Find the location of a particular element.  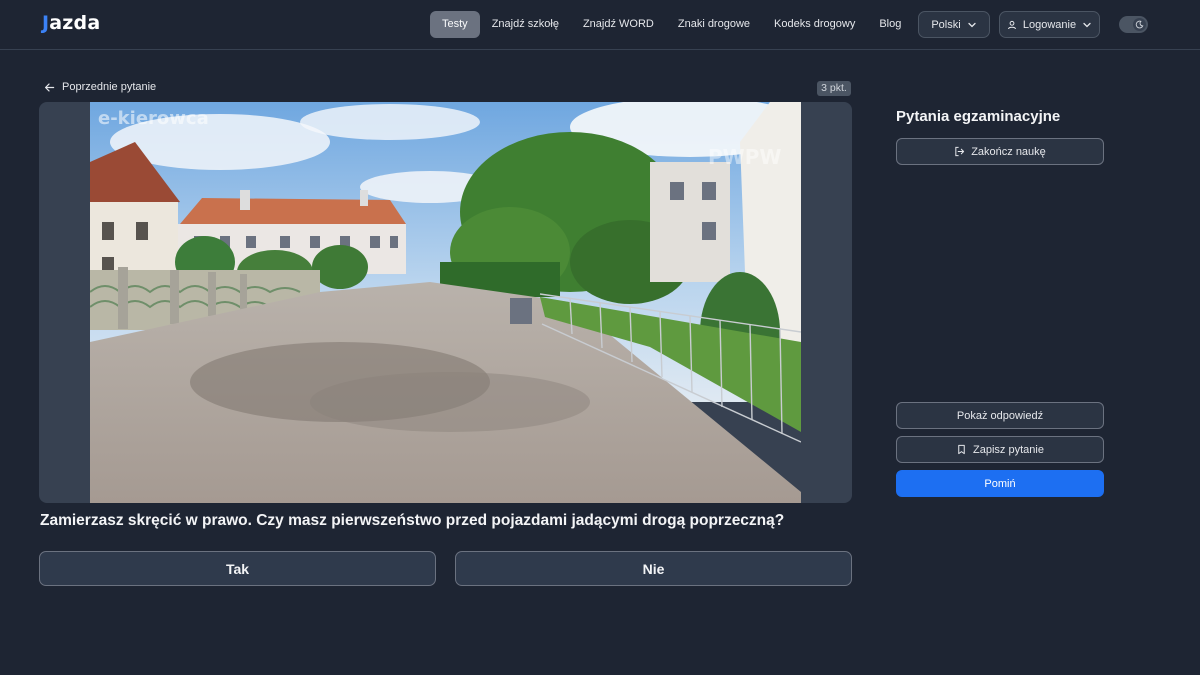

logout-icon is located at coordinates (960, 151).